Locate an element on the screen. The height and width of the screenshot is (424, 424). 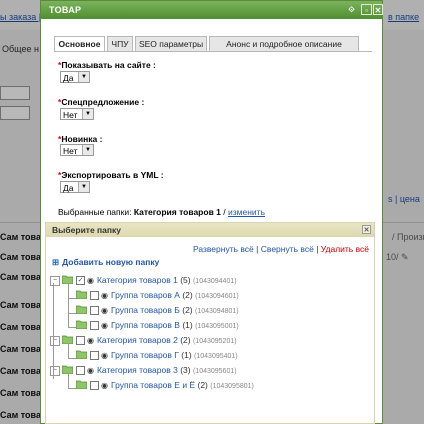
collapse-all-link: Свернуть всё is located at coordinates (287, 249).